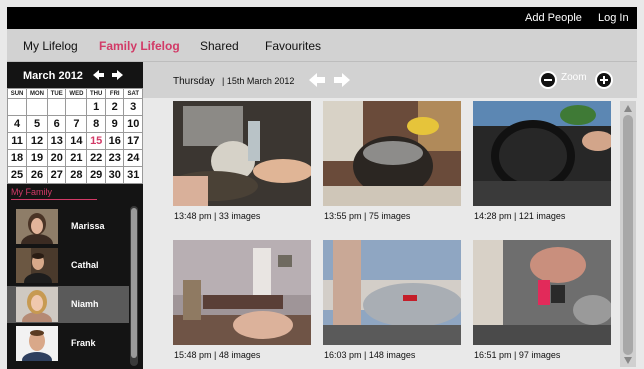 Image resolution: width=644 pixels, height=369 pixels. Describe the element at coordinates (117, 75) in the screenshot. I see `arrow-right-icon` at that location.